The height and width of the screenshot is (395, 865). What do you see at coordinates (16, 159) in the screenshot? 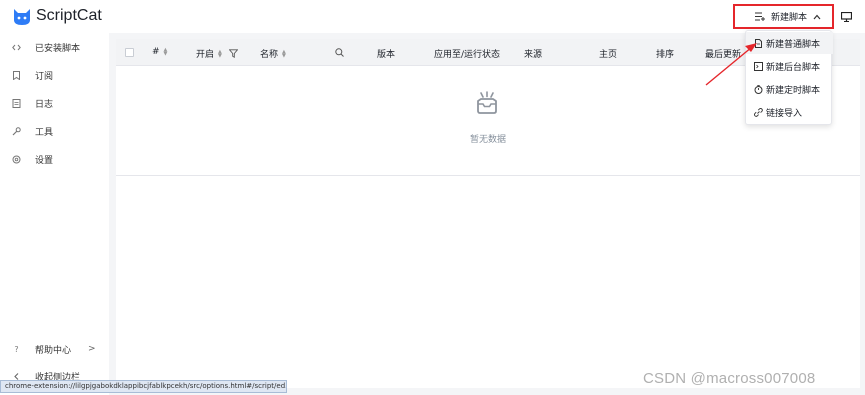
I see `gear-icon` at bounding box center [16, 159].